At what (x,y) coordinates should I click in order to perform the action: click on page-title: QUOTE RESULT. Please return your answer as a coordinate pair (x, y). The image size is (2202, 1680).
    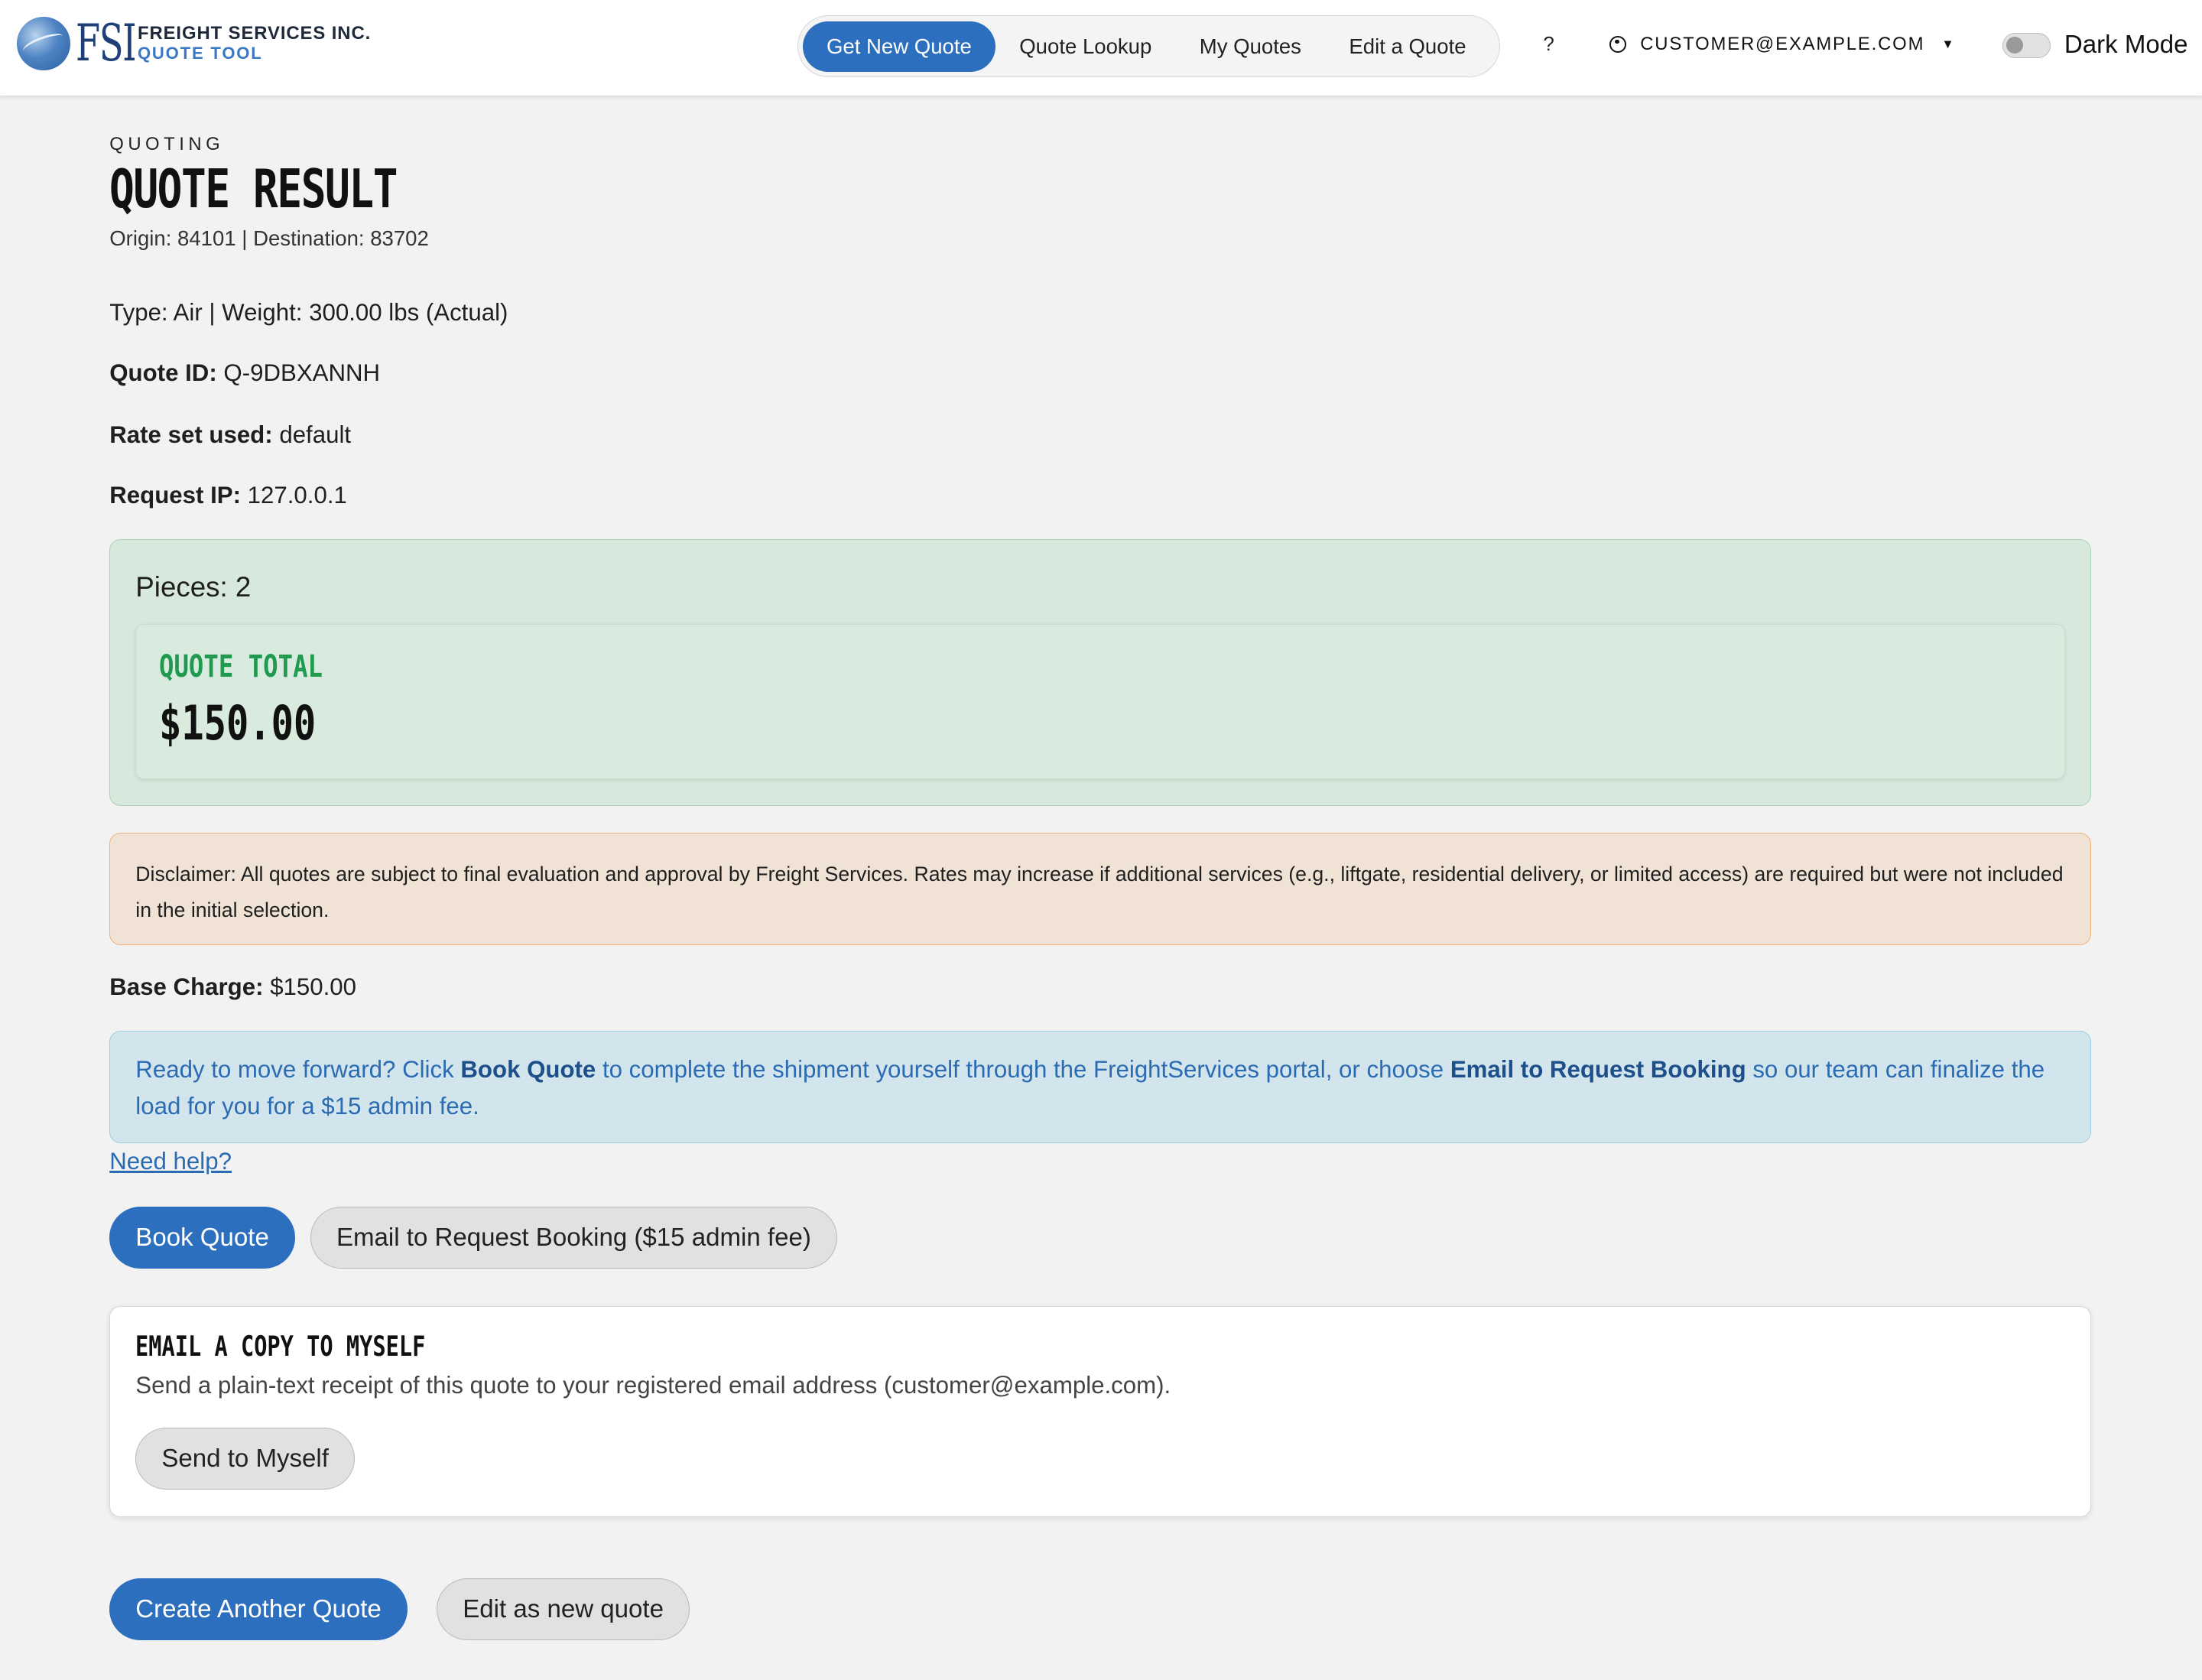
    Looking at the image, I should click on (253, 189).